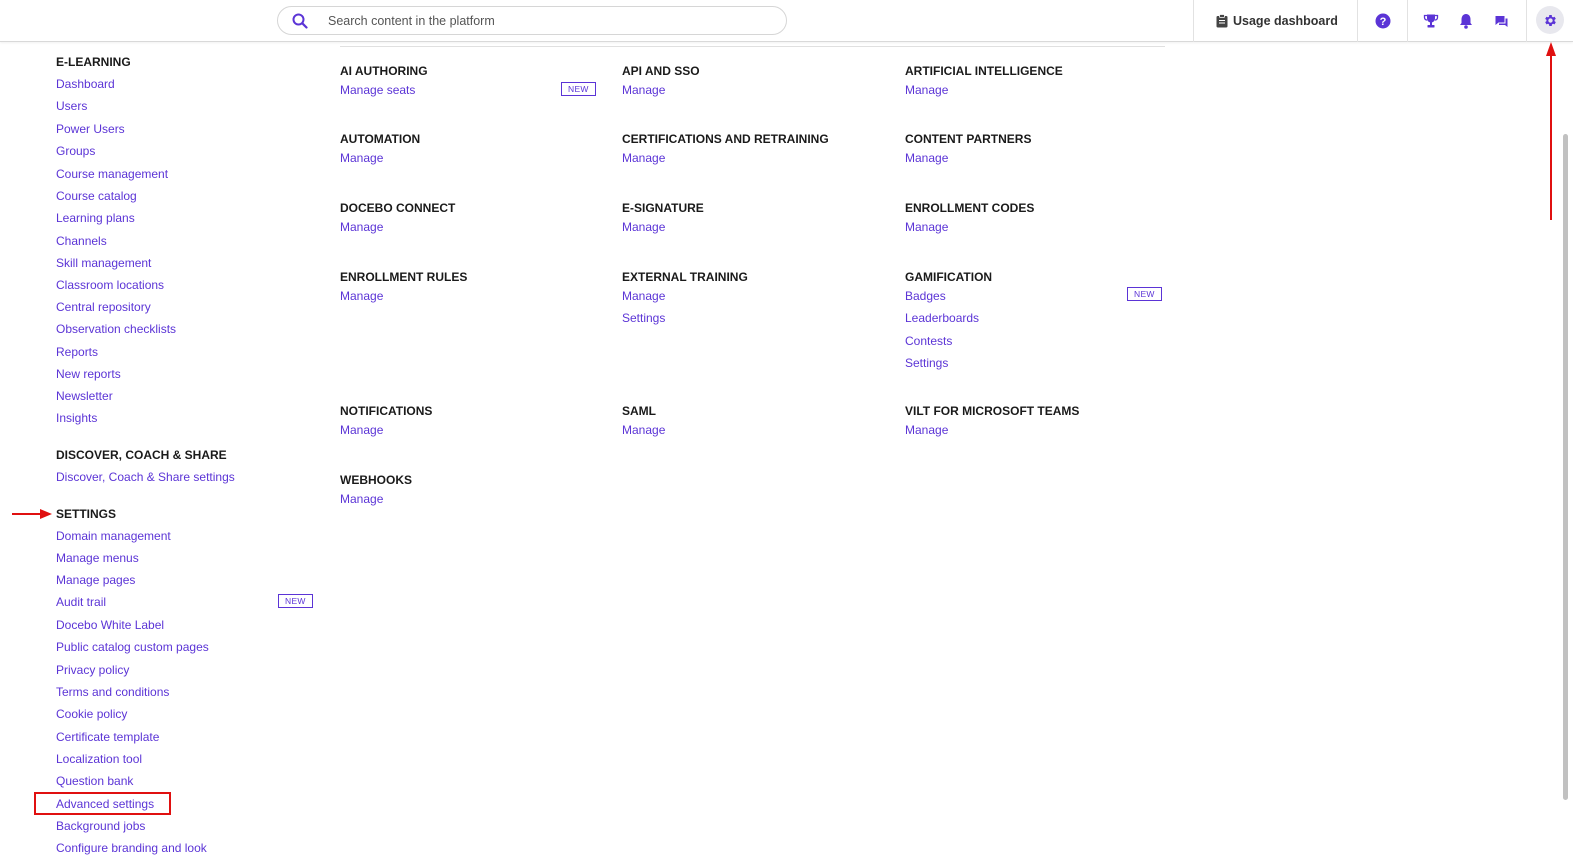  What do you see at coordinates (90, 129) in the screenshot?
I see `sidebar-item-power-users: Power Users` at bounding box center [90, 129].